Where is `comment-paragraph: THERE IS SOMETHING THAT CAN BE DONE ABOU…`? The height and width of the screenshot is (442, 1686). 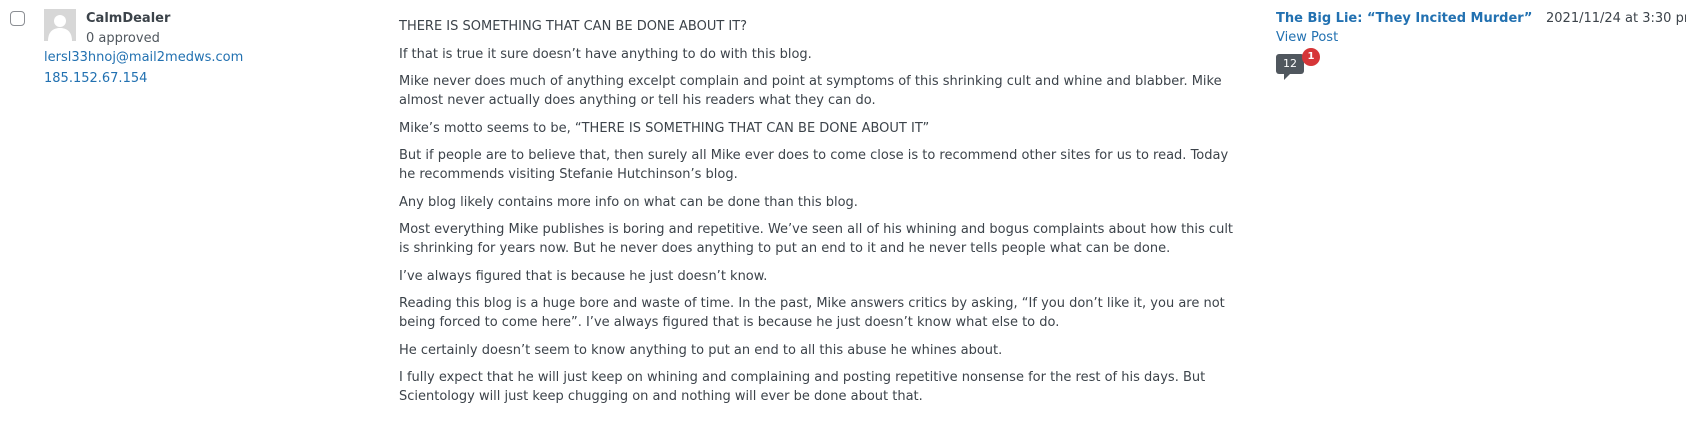 comment-paragraph: THERE IS SOMETHING THAT CAN BE DONE ABOU… is located at coordinates (573, 26).